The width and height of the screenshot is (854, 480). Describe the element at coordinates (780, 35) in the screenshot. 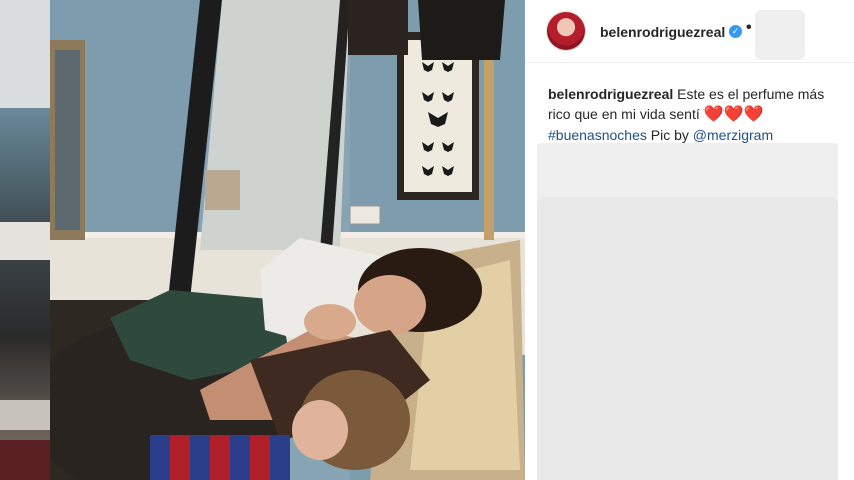

I see `follow-button-placeholder` at that location.